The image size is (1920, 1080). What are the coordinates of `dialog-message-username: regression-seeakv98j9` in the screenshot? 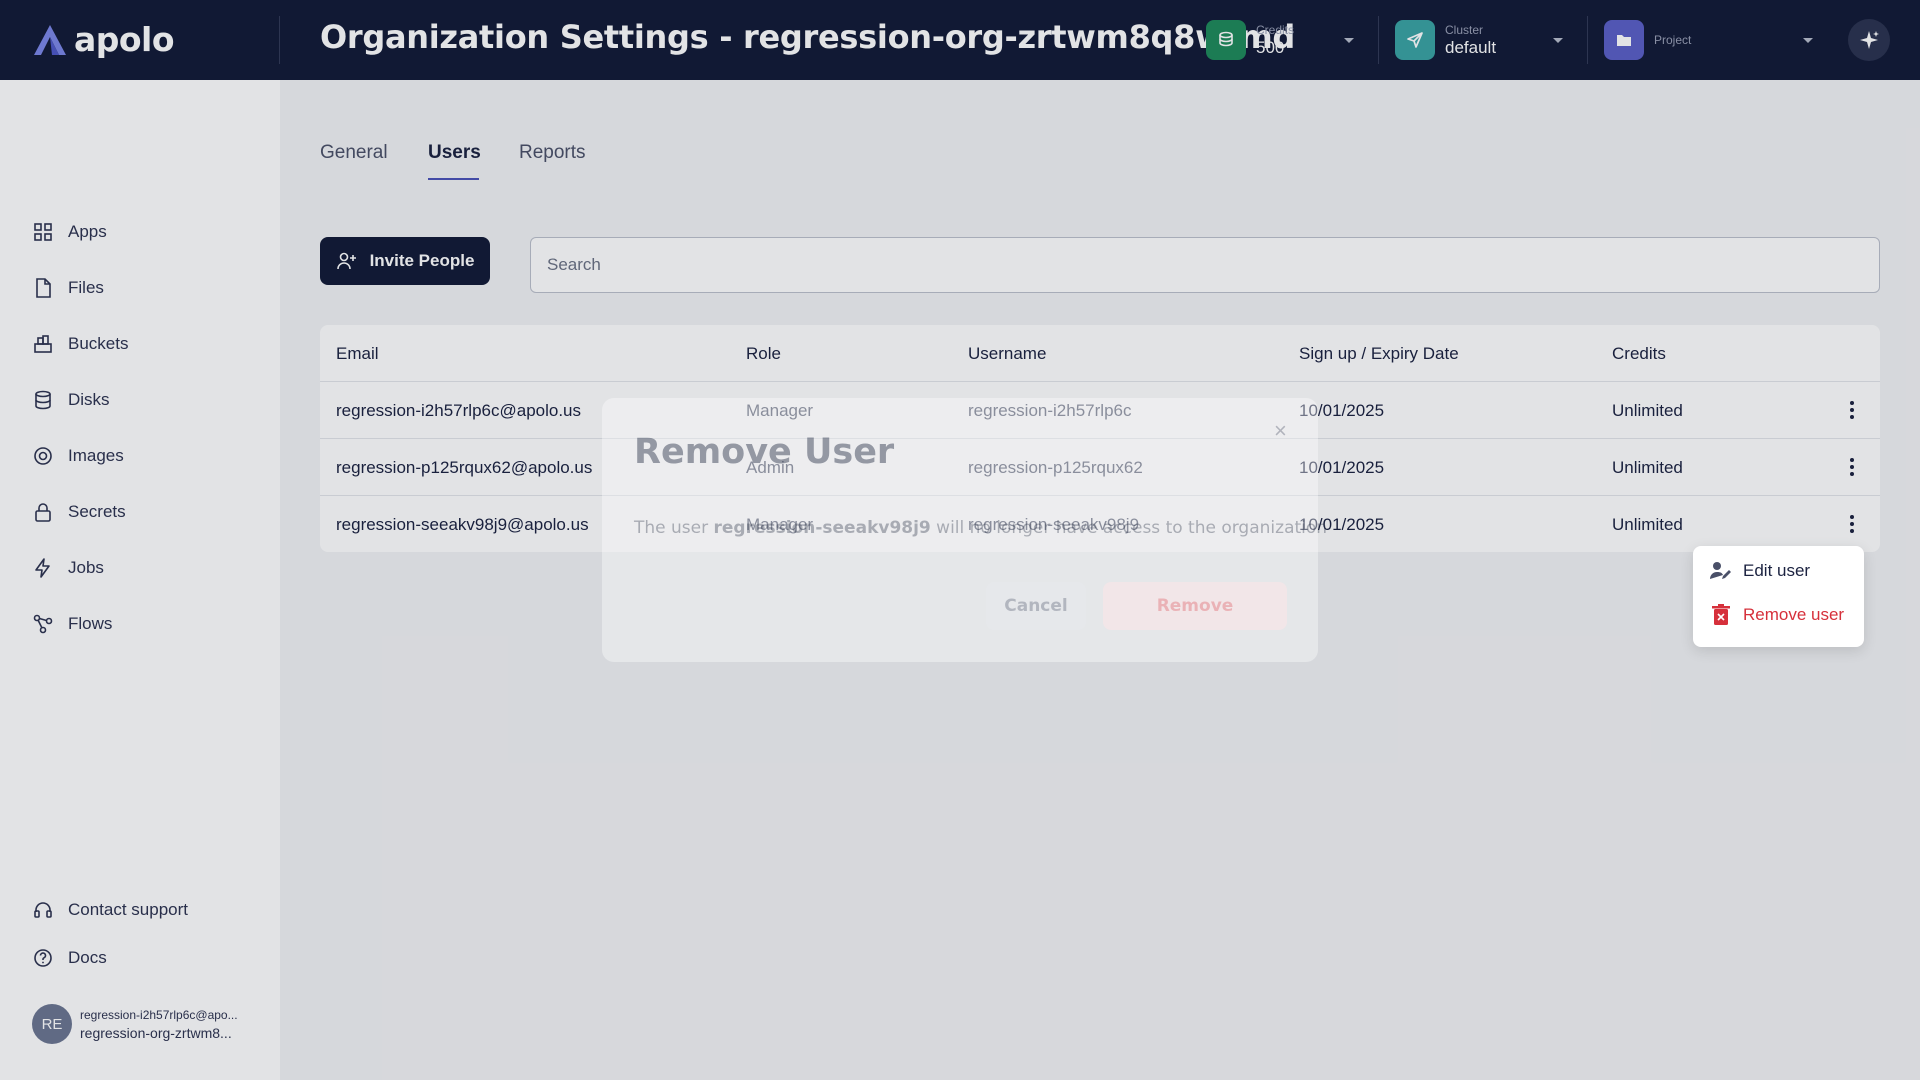 It's located at (822, 528).